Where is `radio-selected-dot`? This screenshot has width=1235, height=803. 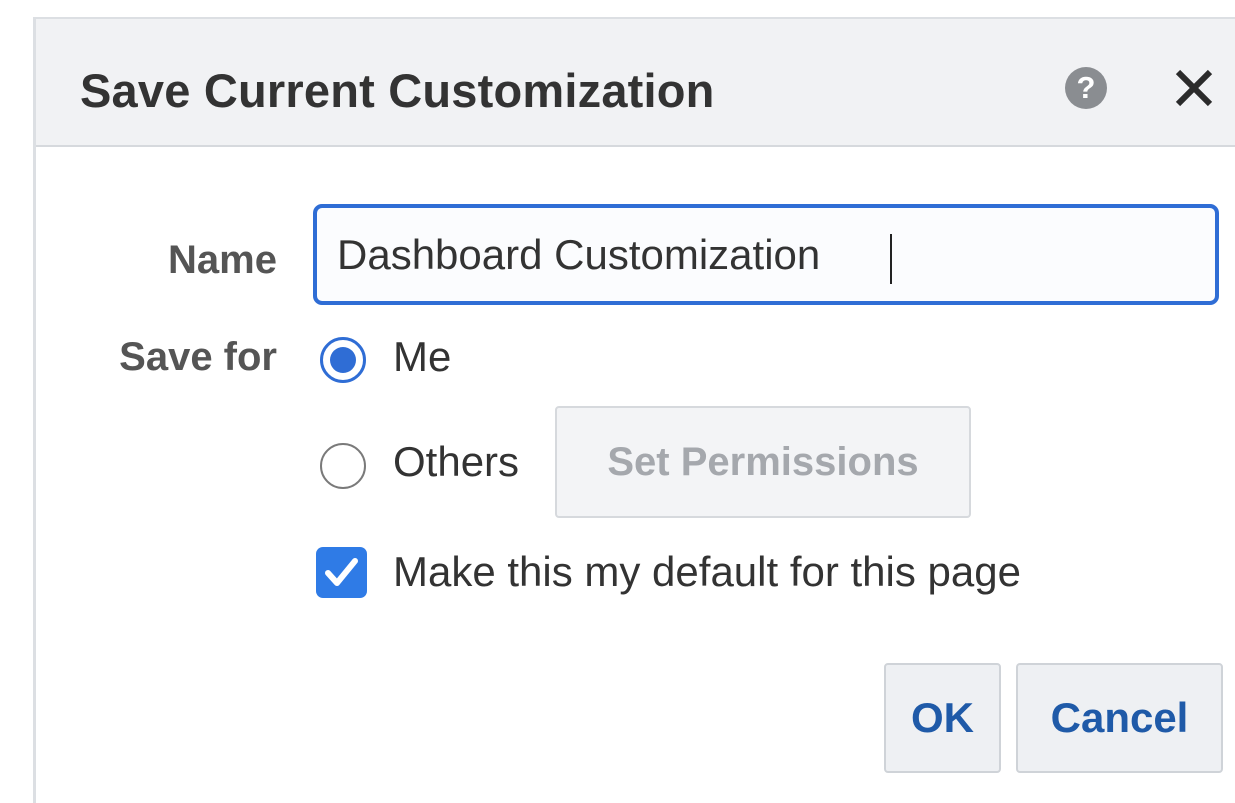 radio-selected-dot is located at coordinates (343, 360).